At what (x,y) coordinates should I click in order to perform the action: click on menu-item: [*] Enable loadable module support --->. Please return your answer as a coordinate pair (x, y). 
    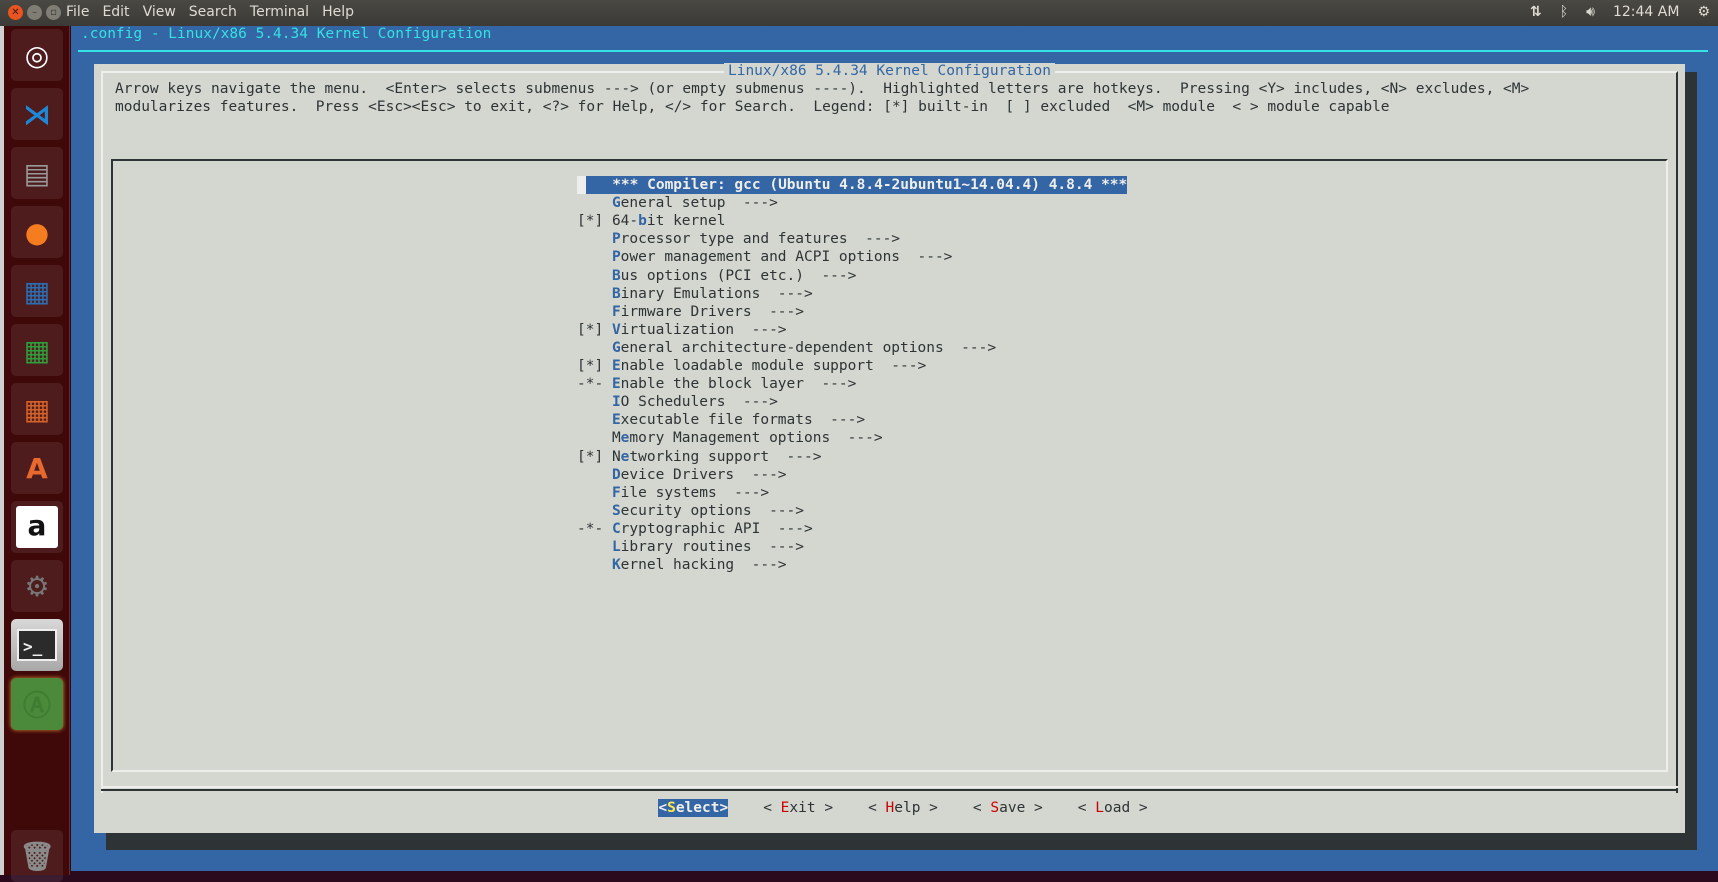
    Looking at the image, I should click on (751, 366).